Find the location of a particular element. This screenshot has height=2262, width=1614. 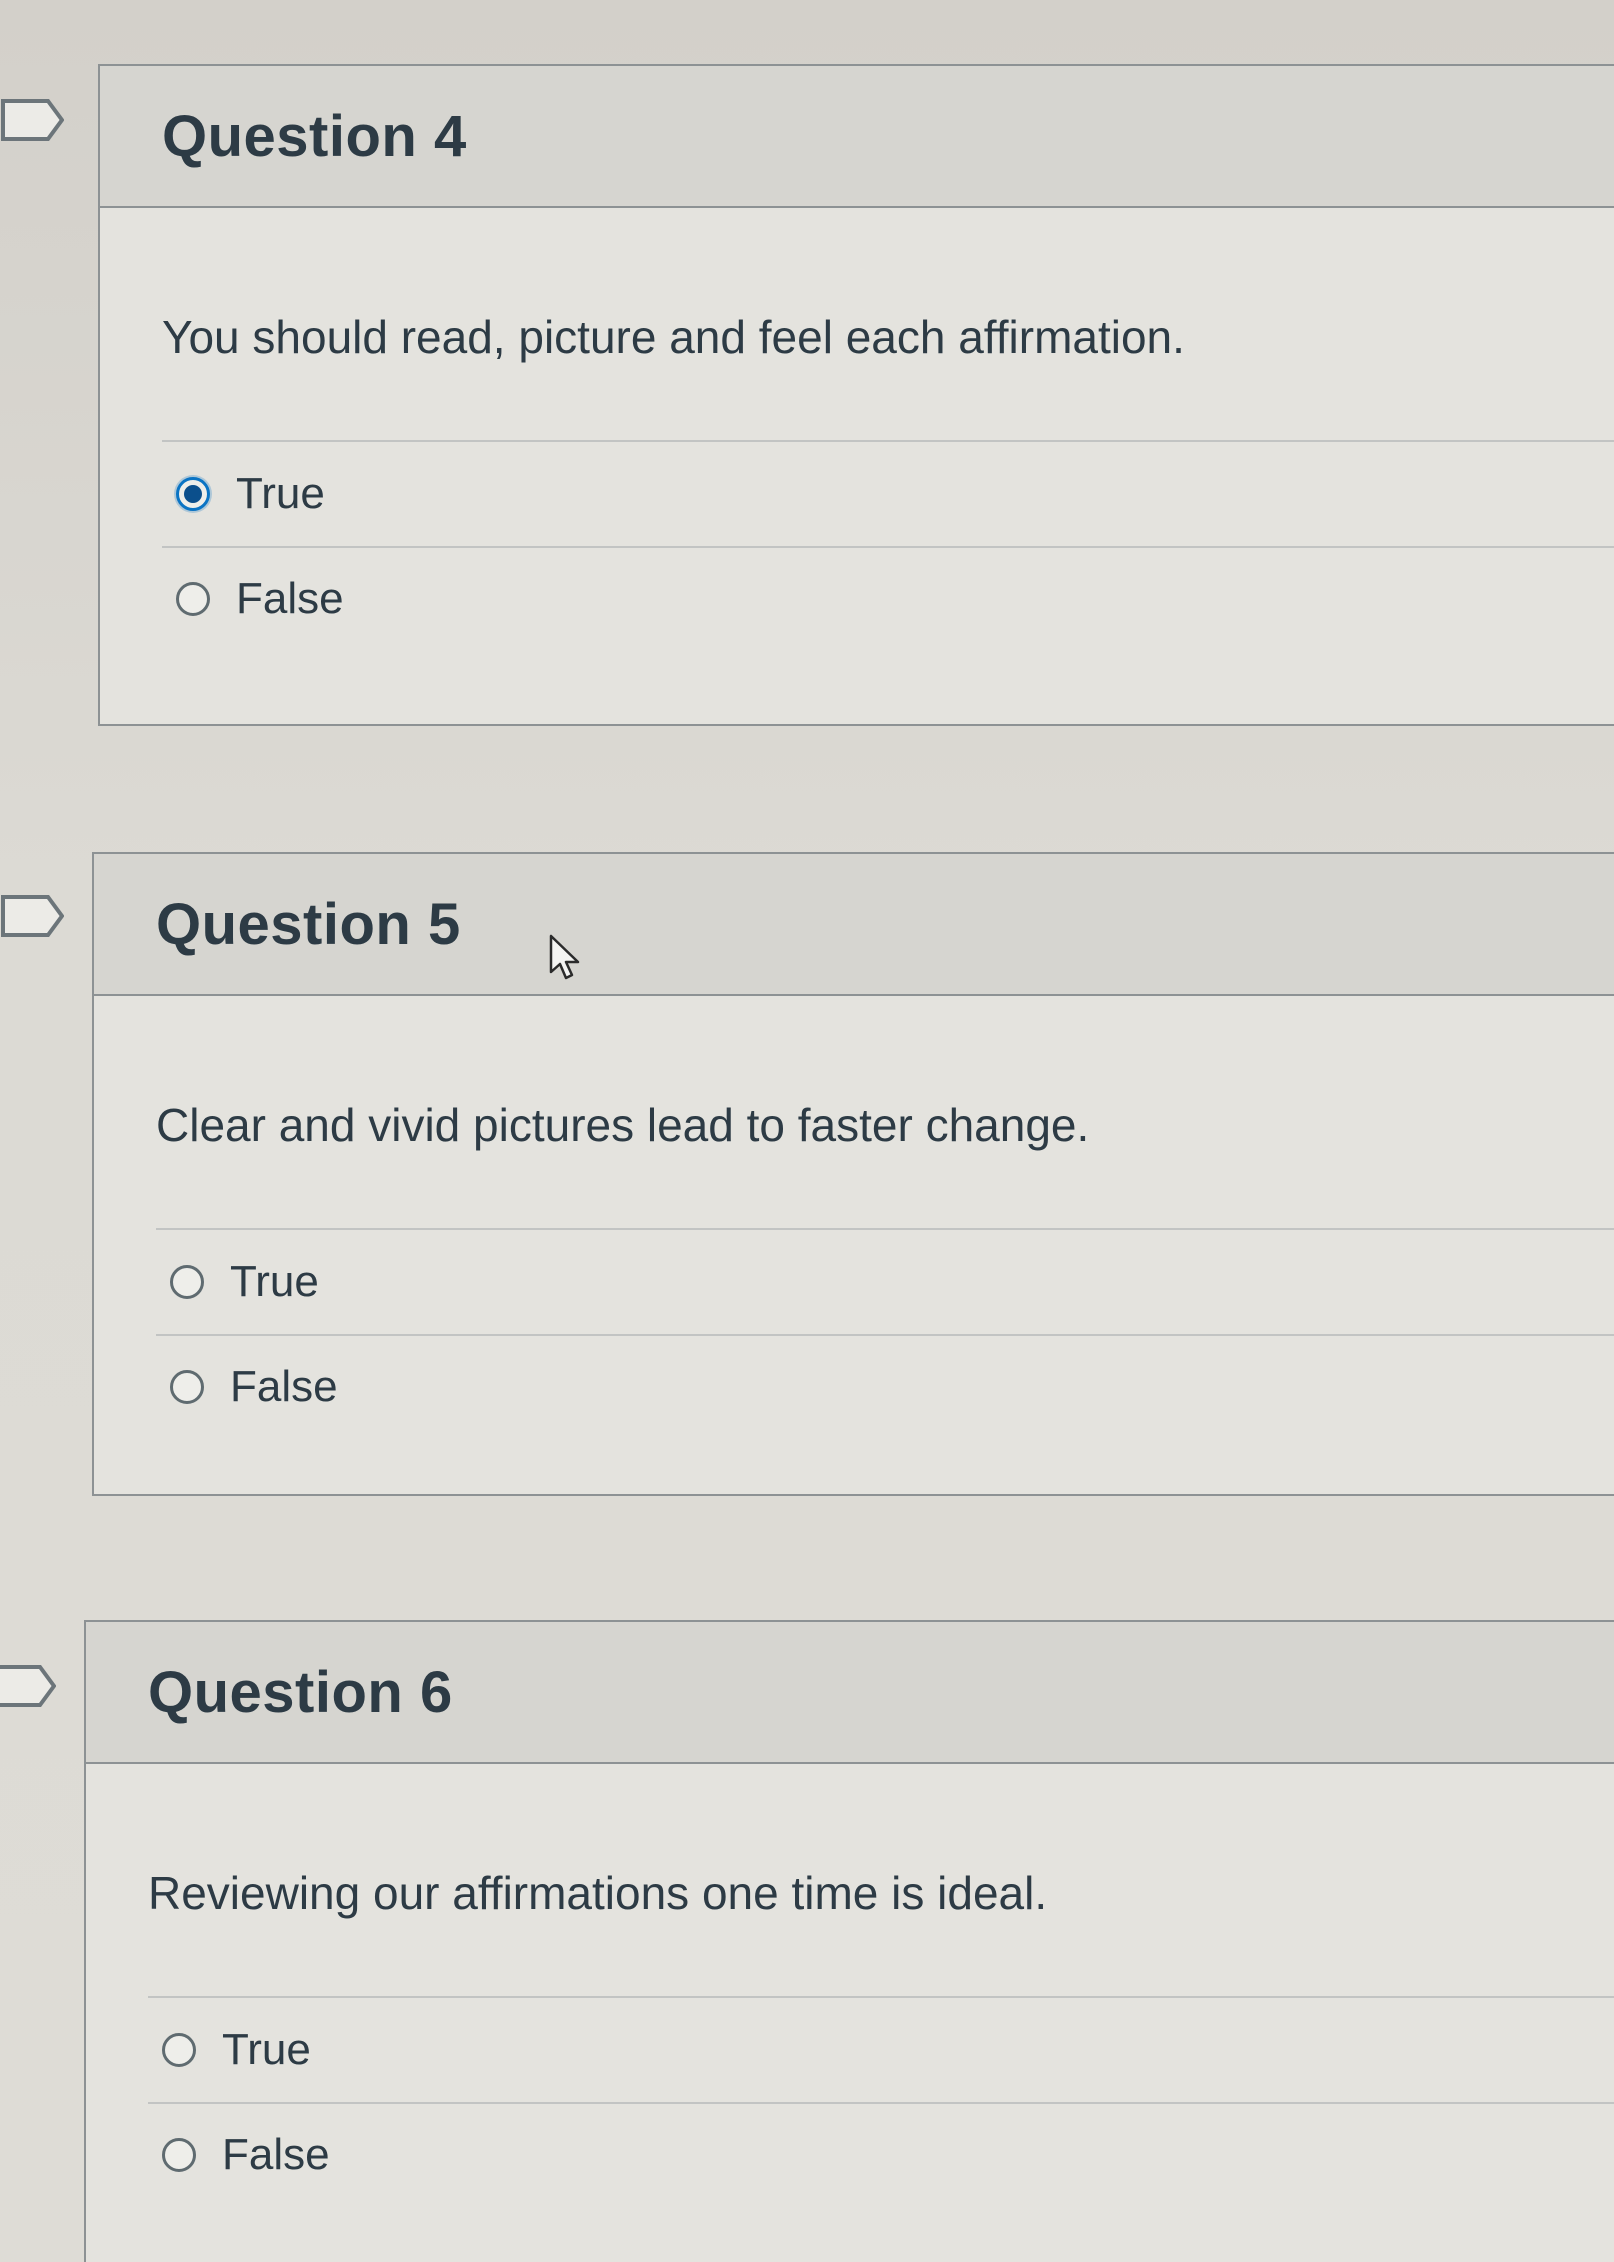

question-title: Question 5 is located at coordinates (308, 924).